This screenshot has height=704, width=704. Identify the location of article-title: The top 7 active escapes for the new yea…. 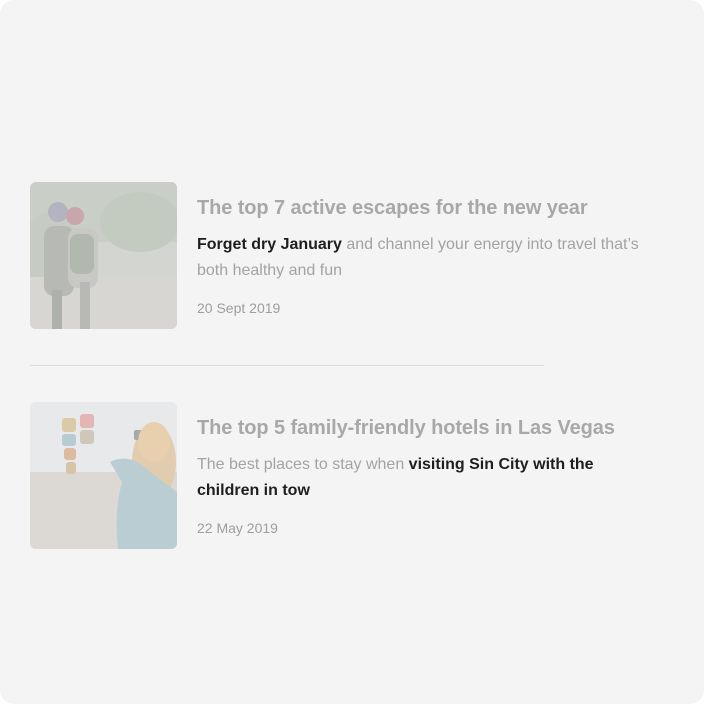
(433, 208).